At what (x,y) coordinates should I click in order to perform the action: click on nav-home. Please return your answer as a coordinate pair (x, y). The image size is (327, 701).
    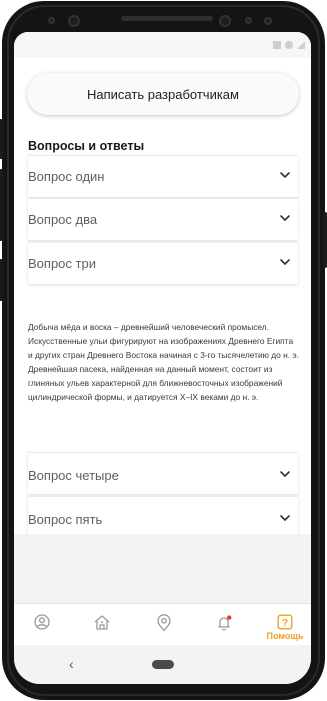
    Looking at the image, I should click on (102, 625).